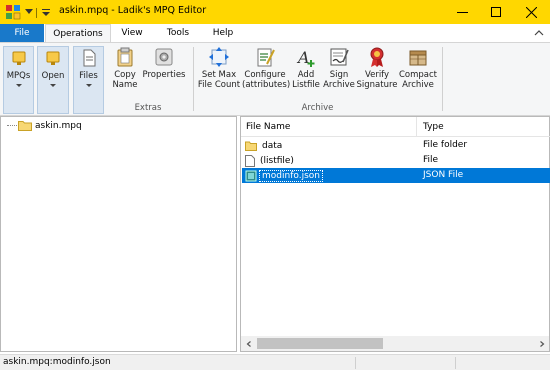 The width and height of the screenshot is (550, 370). What do you see at coordinates (125, 75) in the screenshot?
I see `copy-name-label-1: Copy` at bounding box center [125, 75].